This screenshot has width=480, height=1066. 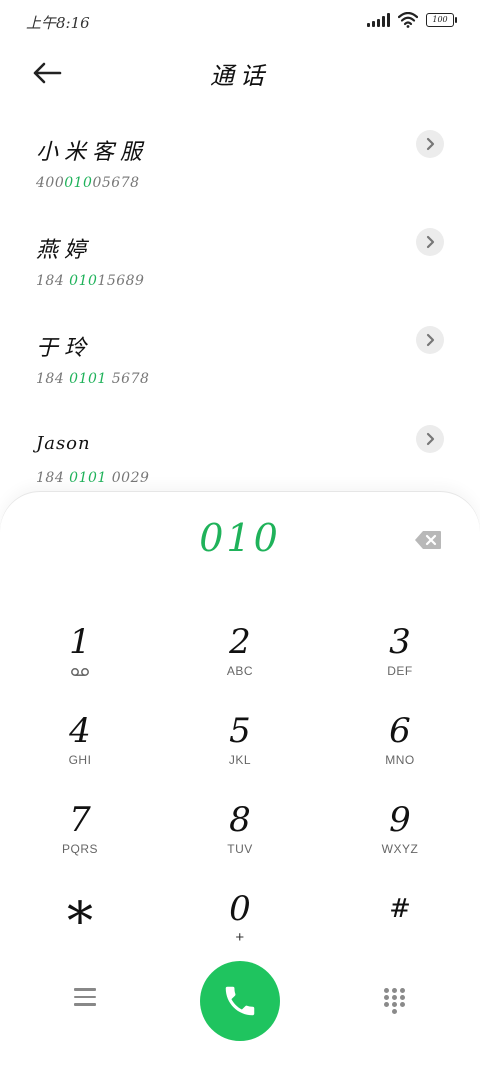 I want to click on status-icons: 100, so click(x=412, y=20).